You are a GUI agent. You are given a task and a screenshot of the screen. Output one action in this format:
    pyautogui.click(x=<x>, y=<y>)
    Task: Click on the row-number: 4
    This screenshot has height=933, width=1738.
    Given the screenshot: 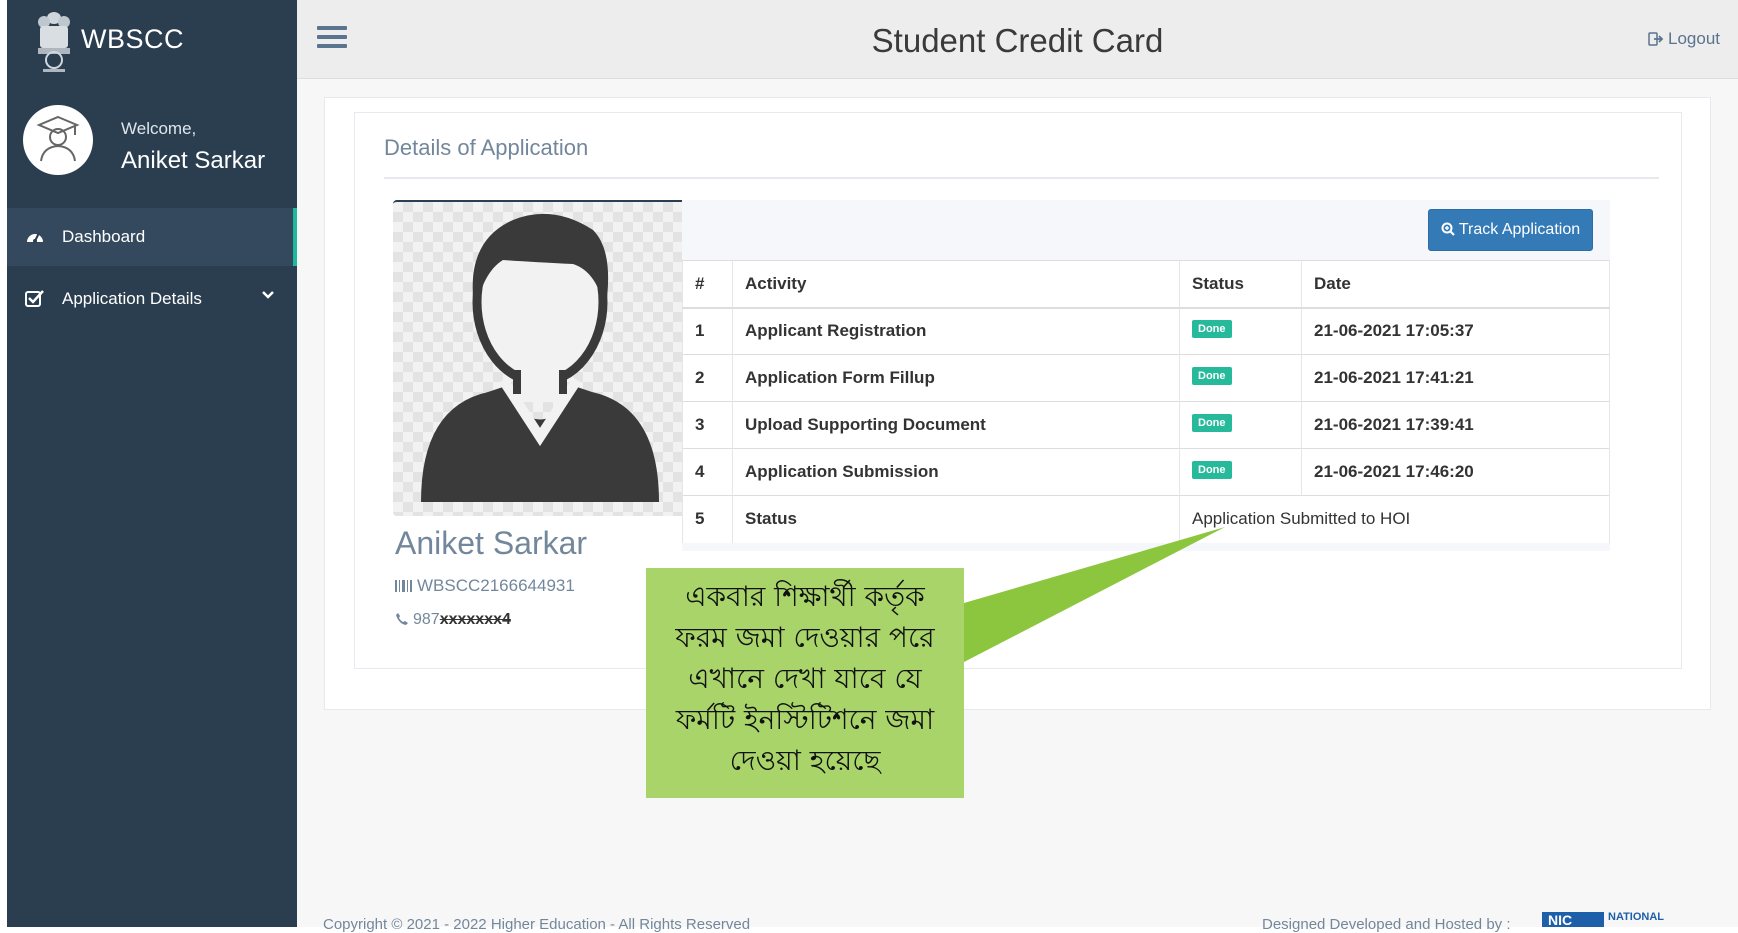 What is the action you would take?
    pyautogui.click(x=707, y=472)
    